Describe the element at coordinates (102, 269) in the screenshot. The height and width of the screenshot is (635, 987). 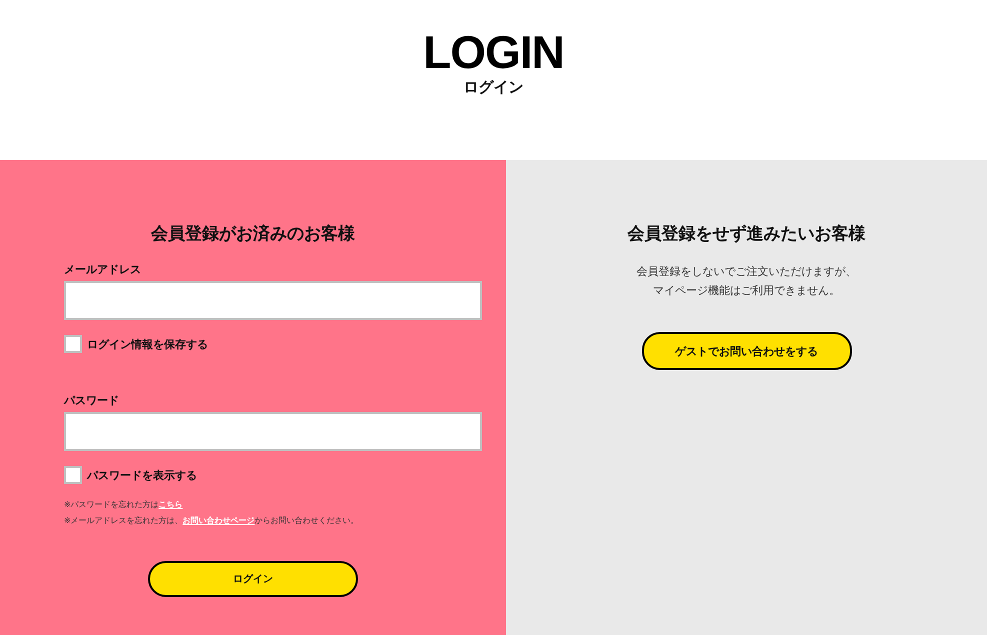
I see `field-label: メールアドレス` at that location.